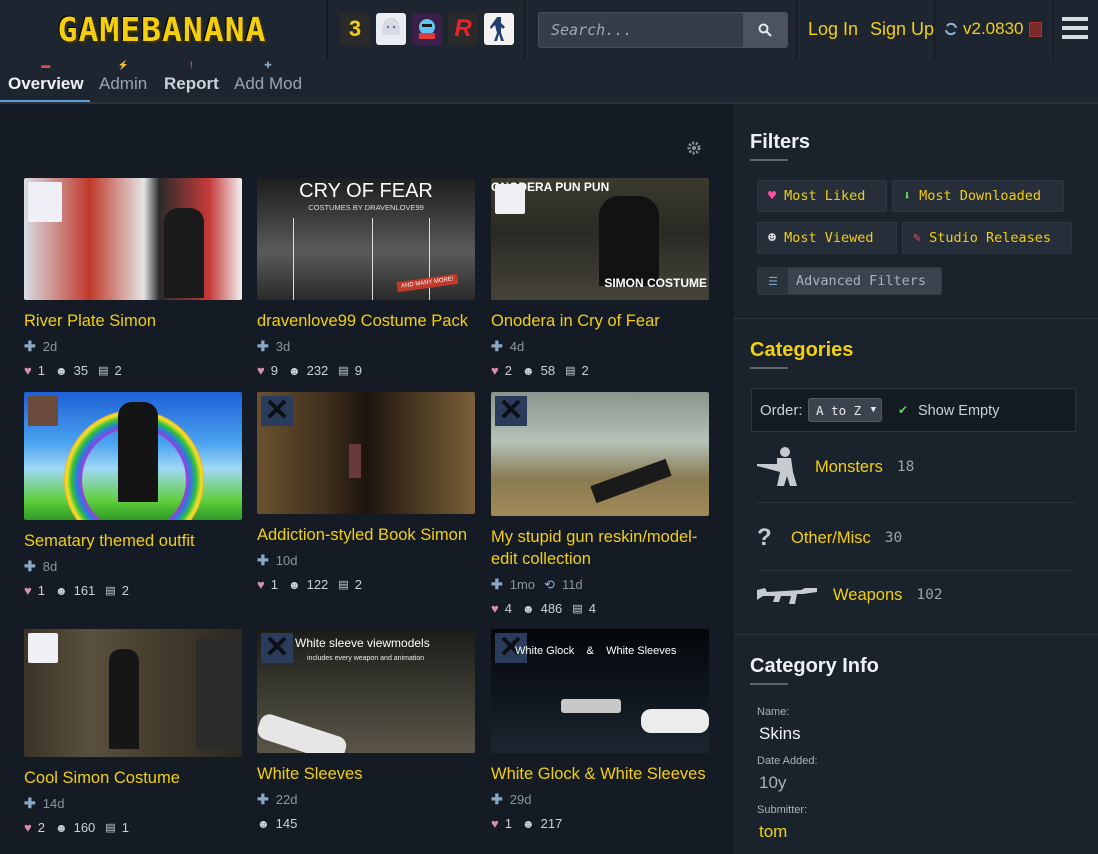 The image size is (1098, 854). What do you see at coordinates (993, 29) in the screenshot?
I see `version-link: v2.0830` at bounding box center [993, 29].